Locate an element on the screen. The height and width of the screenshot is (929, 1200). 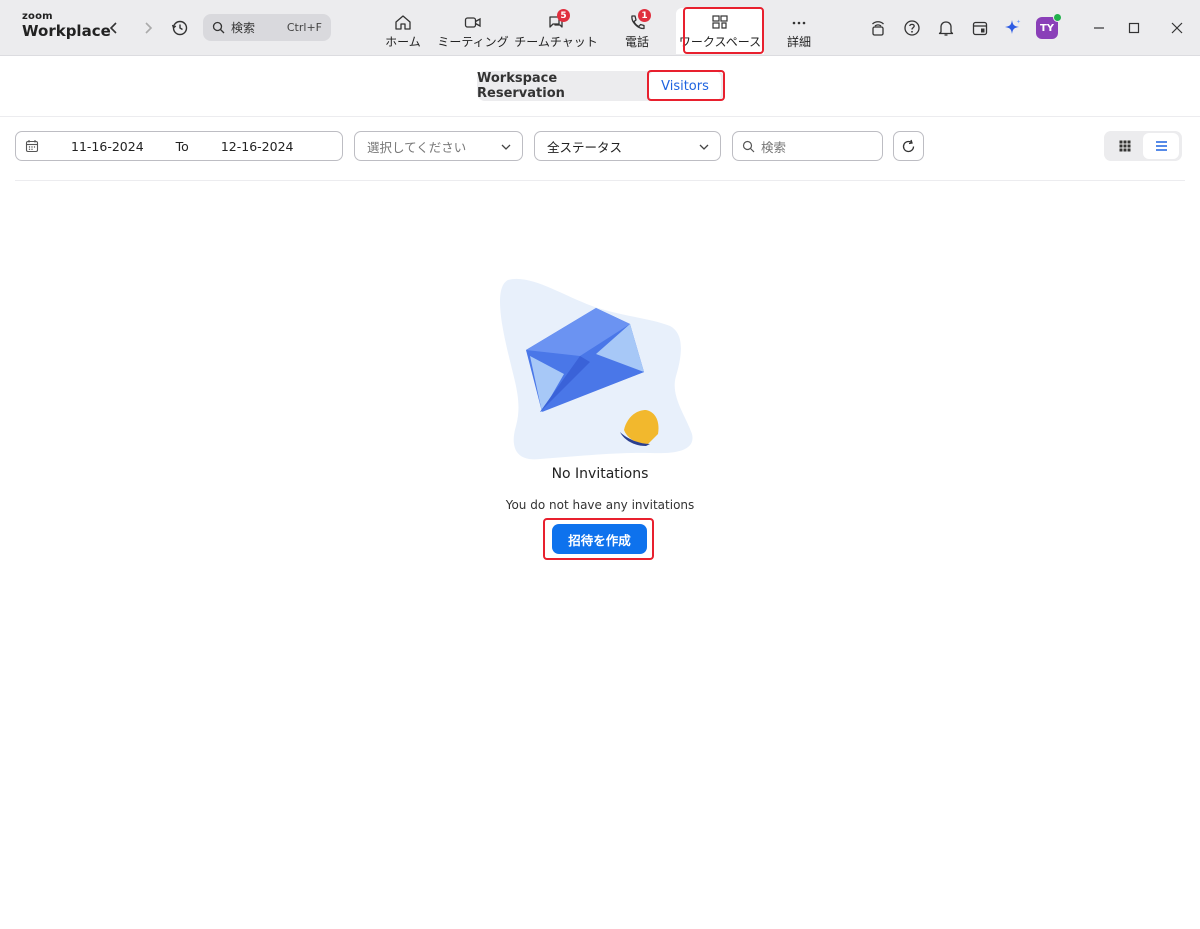
close-icon is located at coordinates (1177, 28).